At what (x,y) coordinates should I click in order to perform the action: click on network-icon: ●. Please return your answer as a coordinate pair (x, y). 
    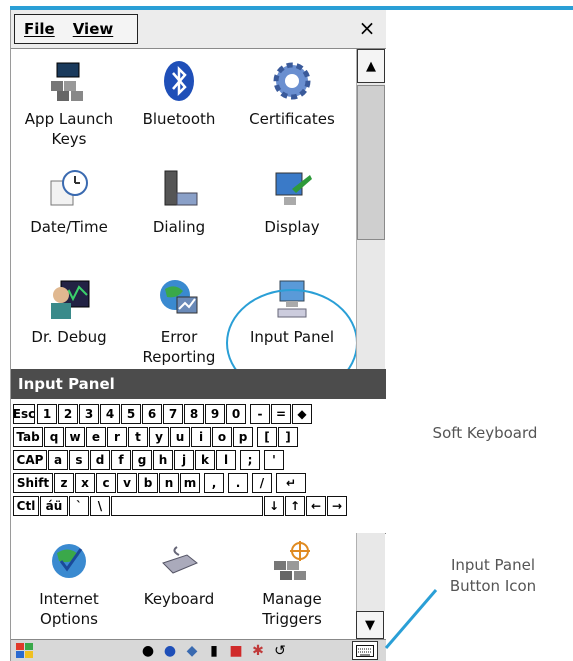
    Looking at the image, I should click on (148, 651).